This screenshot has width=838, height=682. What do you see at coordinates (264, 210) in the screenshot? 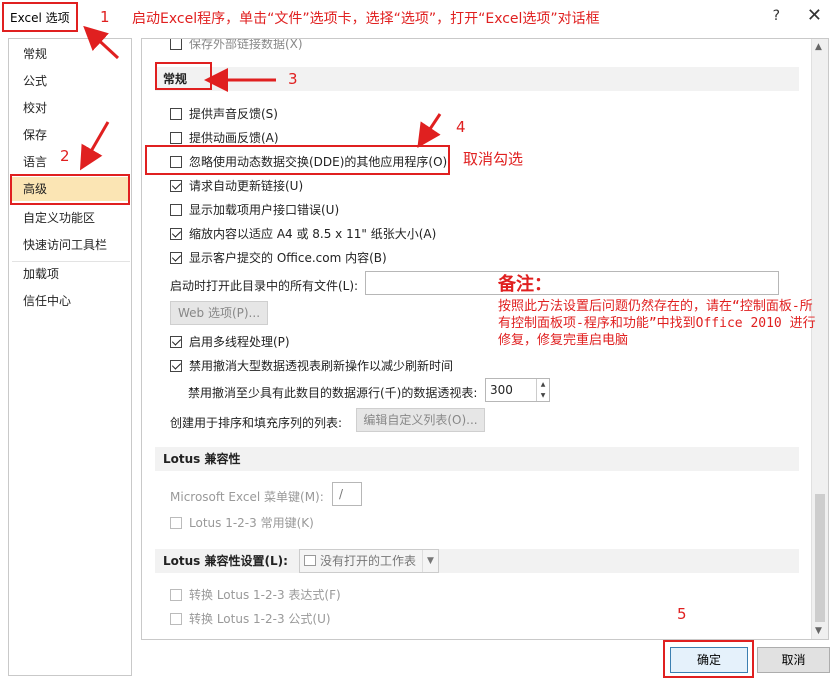
I see `option-label: 显示加载项用户接口错误(U)` at bounding box center [264, 210].